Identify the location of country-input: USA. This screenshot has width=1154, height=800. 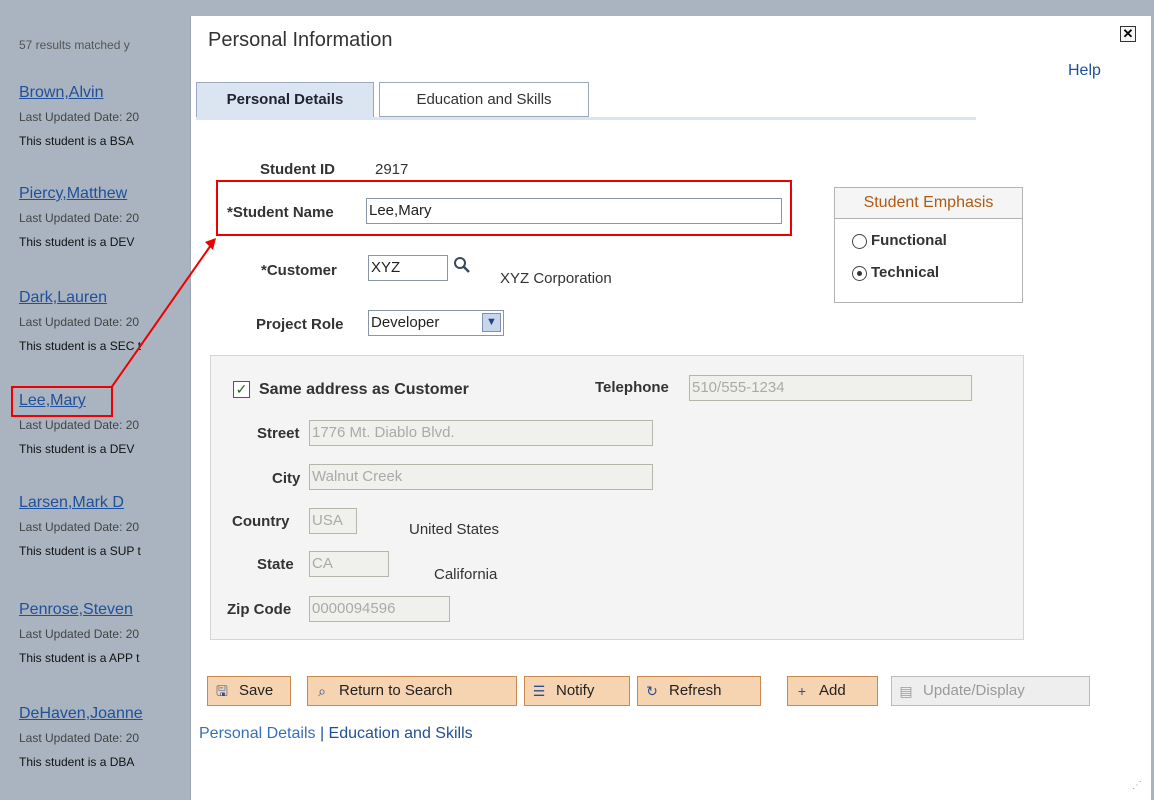
(333, 521).